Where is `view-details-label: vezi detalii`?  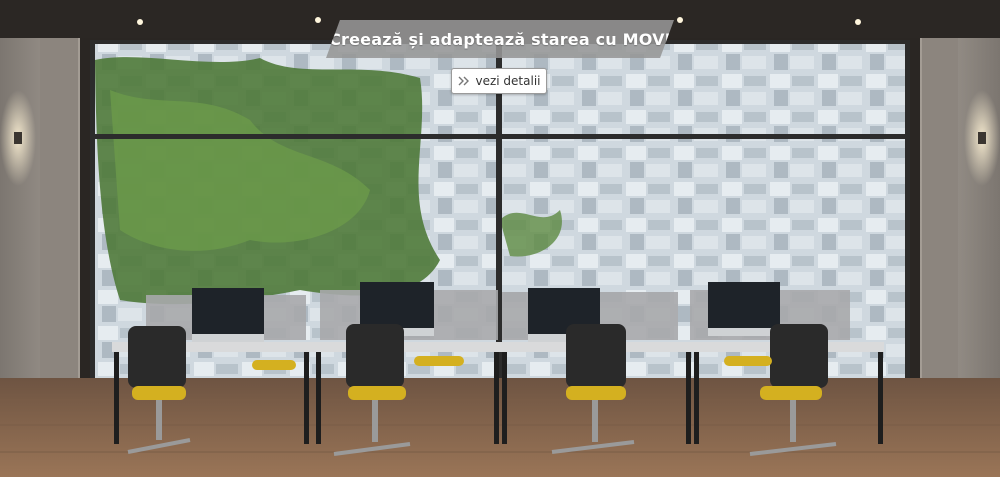
view-details-label: vezi detalii is located at coordinates (508, 81).